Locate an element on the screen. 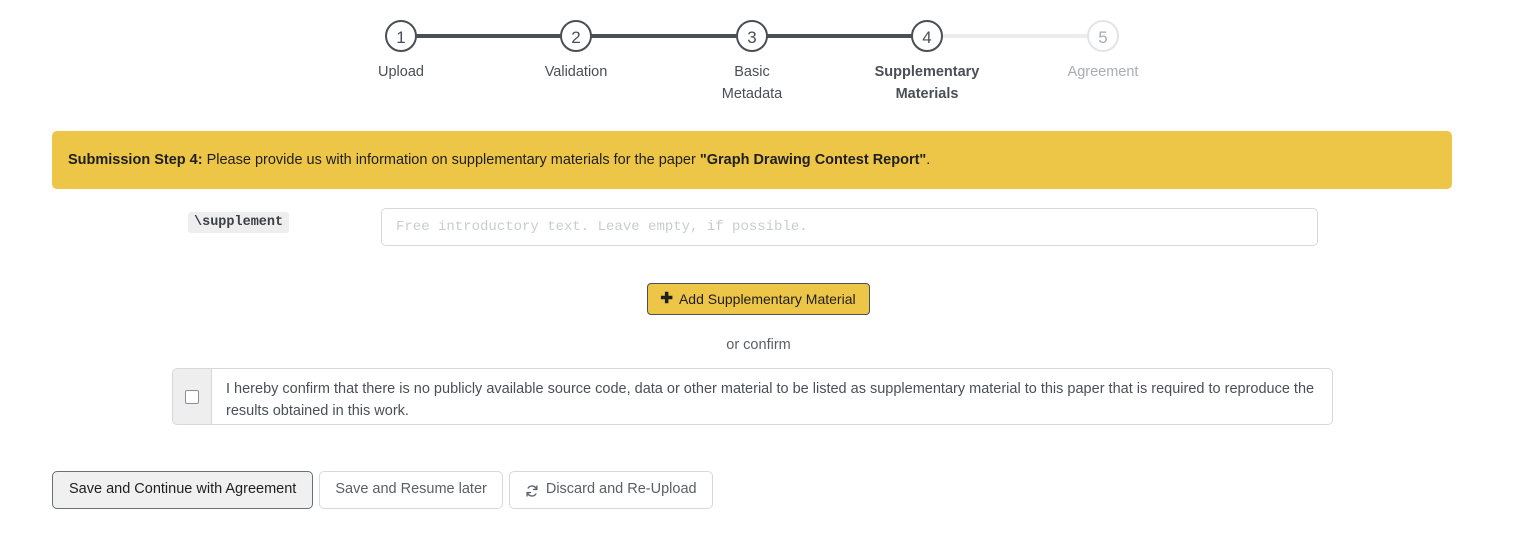  step-label: Supplementary Materials is located at coordinates (927, 83).